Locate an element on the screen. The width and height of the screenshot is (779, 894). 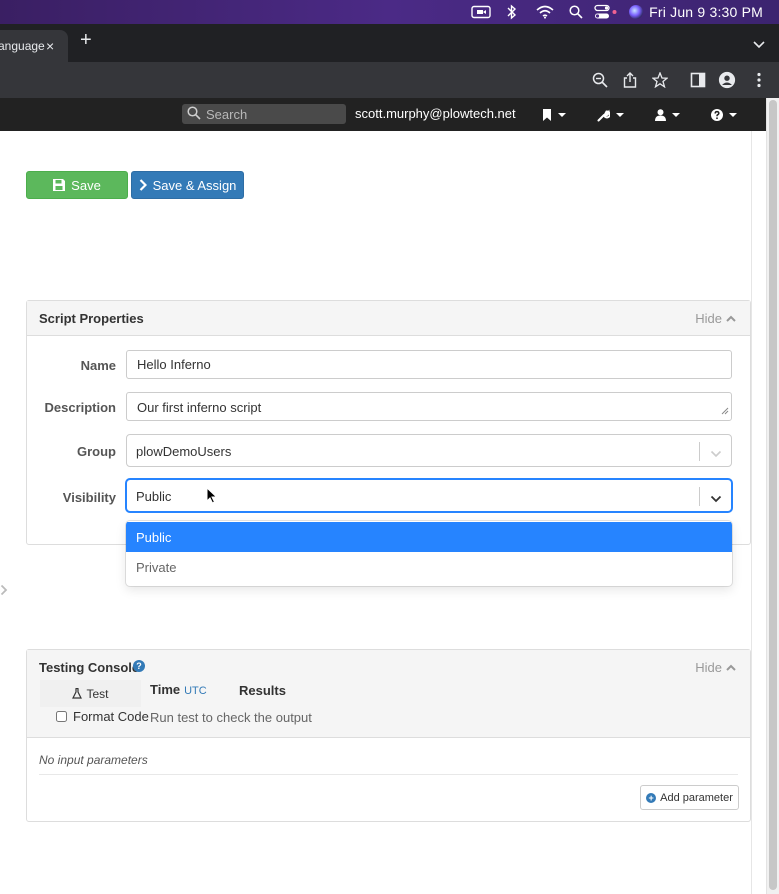
resize-grip-icon is located at coordinates (725, 410).